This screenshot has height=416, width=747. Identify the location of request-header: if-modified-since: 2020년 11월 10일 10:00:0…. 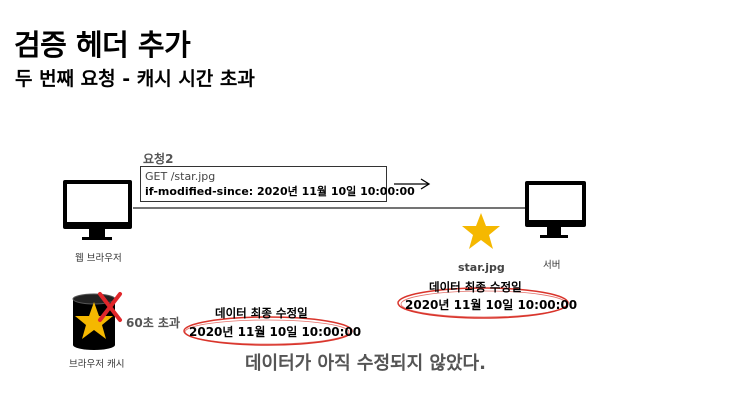
(280, 191).